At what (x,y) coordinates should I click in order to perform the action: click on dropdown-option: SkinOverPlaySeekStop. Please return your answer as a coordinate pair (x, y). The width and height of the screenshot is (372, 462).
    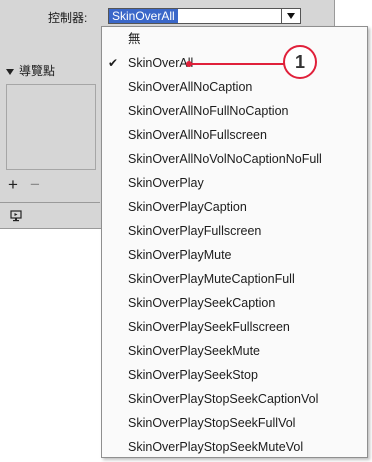
    Looking at the image, I should click on (234, 375).